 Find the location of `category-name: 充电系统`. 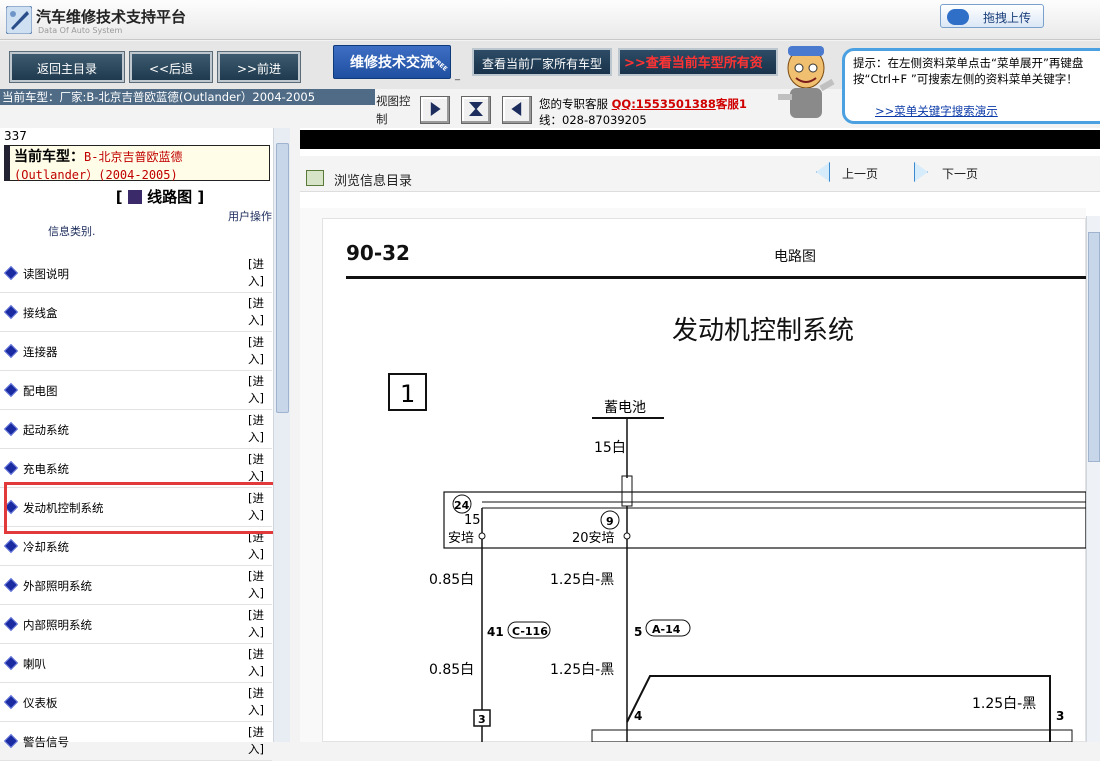

category-name: 充电系统 is located at coordinates (46, 469).